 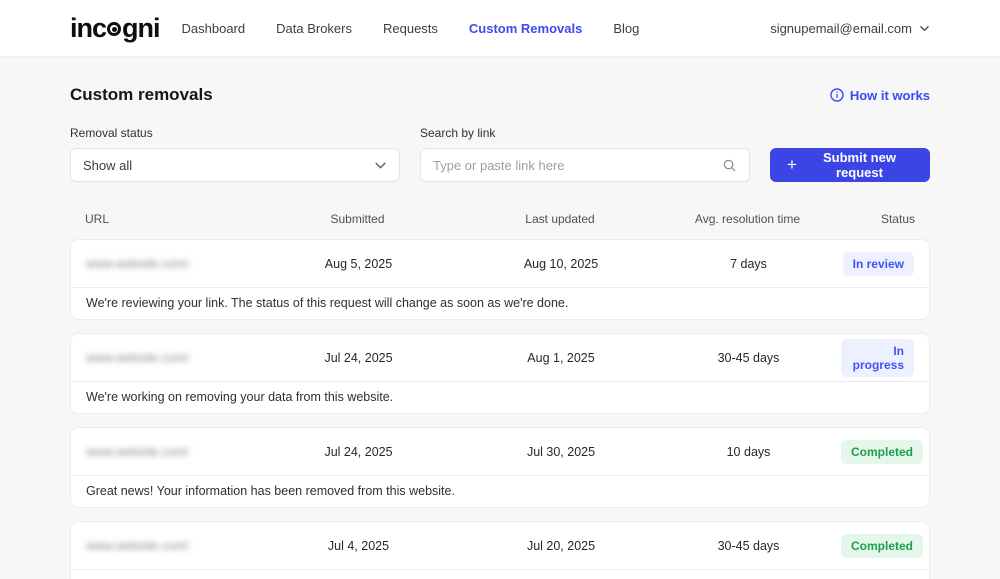 I want to click on how-it-works-link: How it works, so click(x=880, y=95).